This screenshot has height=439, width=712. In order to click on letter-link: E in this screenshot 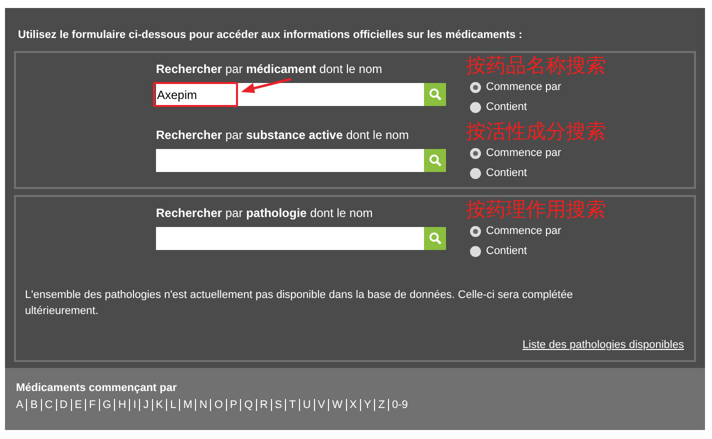, I will do `click(77, 405)`.